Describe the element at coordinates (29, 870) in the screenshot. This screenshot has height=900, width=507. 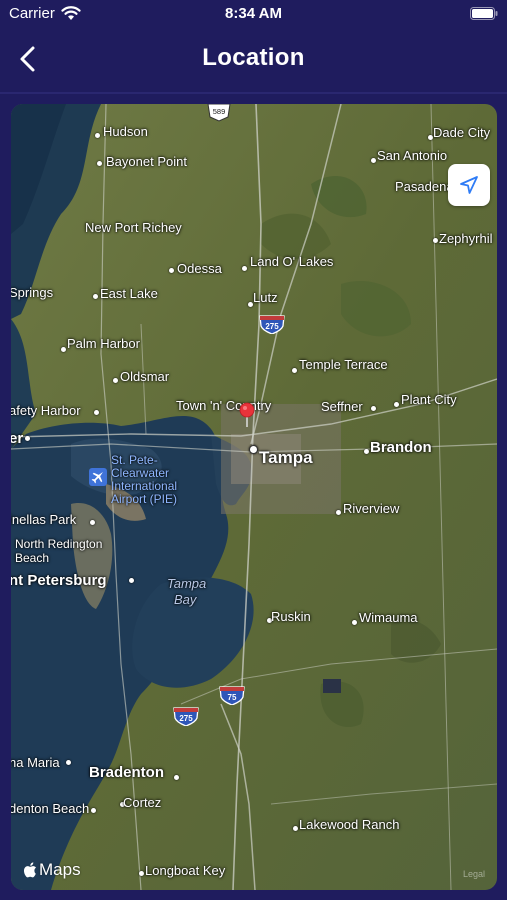
I see `apple-logo-icon` at that location.